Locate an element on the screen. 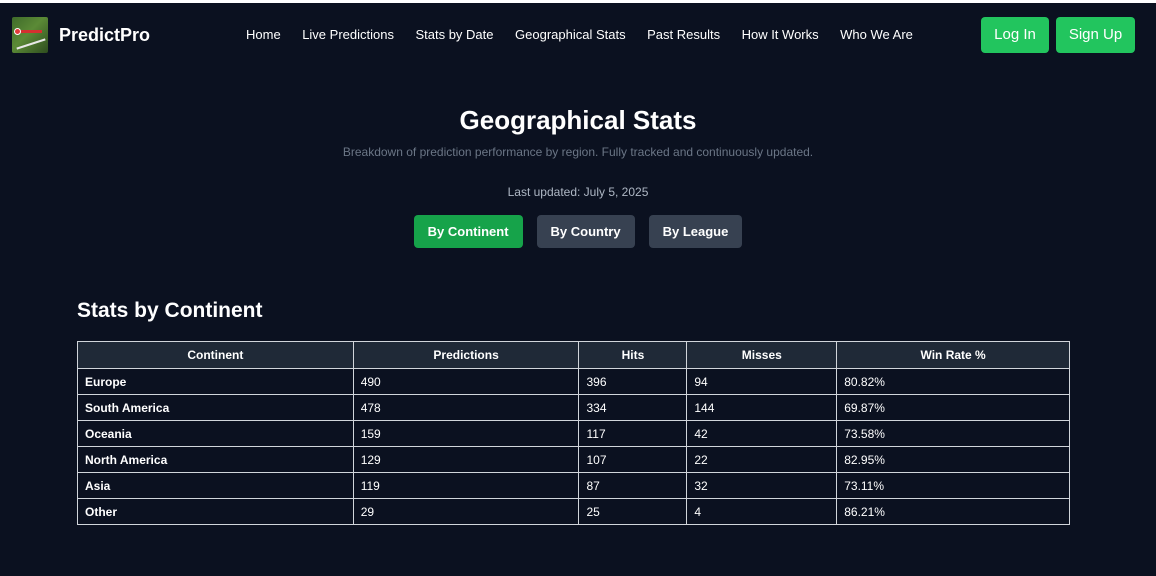  cell-win-rate: 69.87% is located at coordinates (953, 407).